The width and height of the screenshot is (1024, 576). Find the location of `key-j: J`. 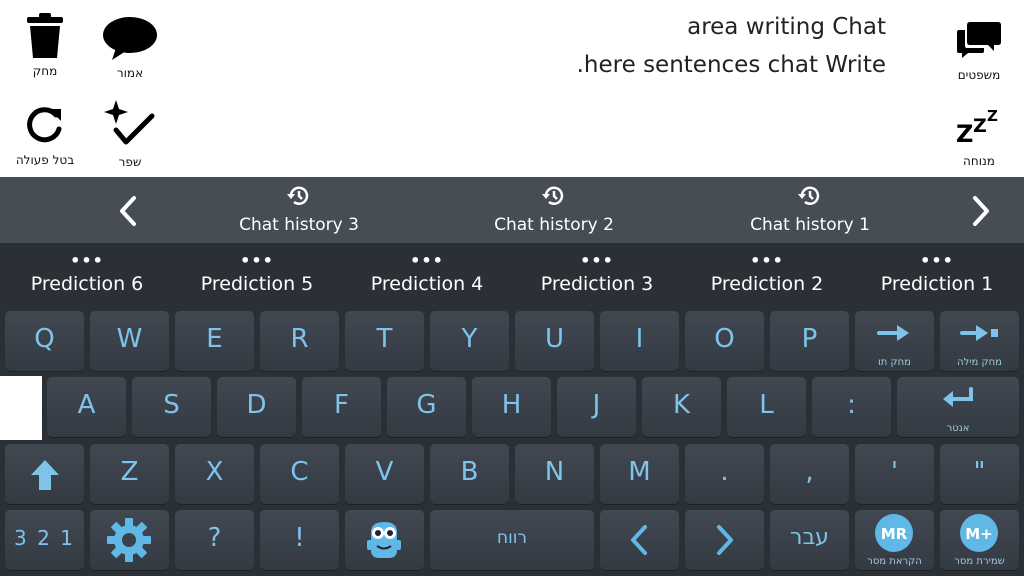

key-j: J is located at coordinates (596, 407).